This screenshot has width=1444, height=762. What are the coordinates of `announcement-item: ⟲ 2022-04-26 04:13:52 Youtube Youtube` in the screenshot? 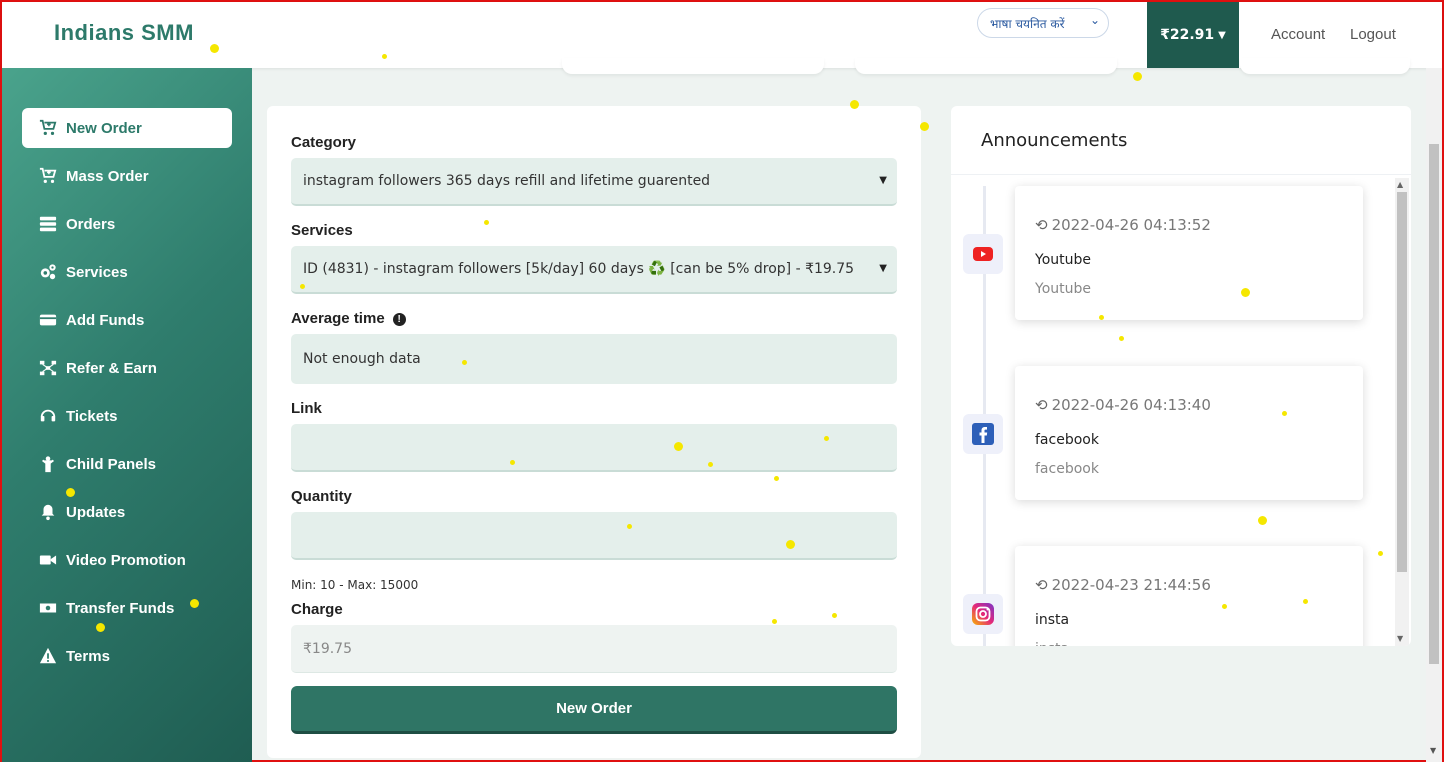 It's located at (1189, 253).